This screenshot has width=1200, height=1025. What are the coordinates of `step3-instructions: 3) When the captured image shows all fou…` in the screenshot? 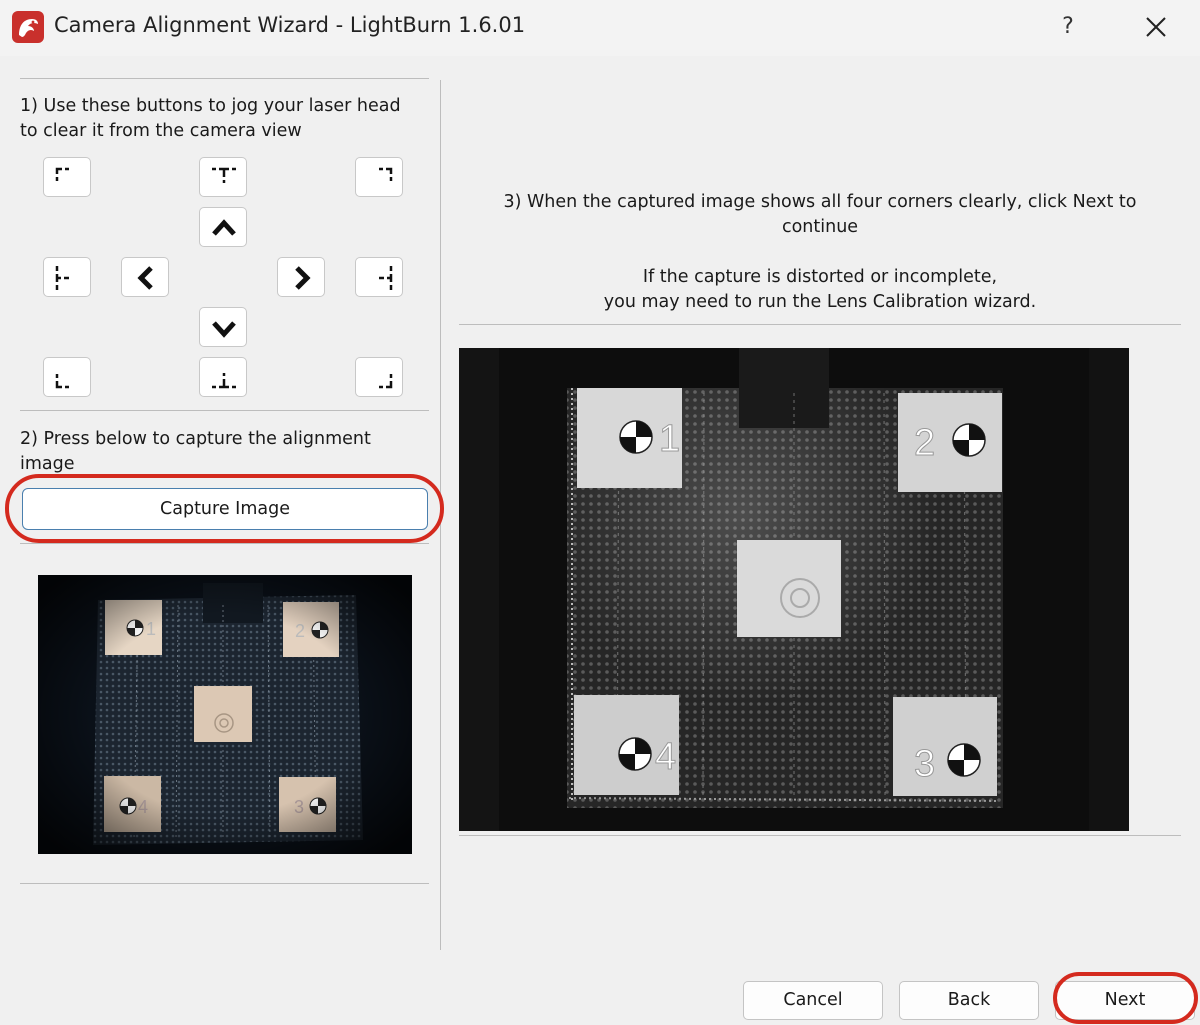 It's located at (820, 215).